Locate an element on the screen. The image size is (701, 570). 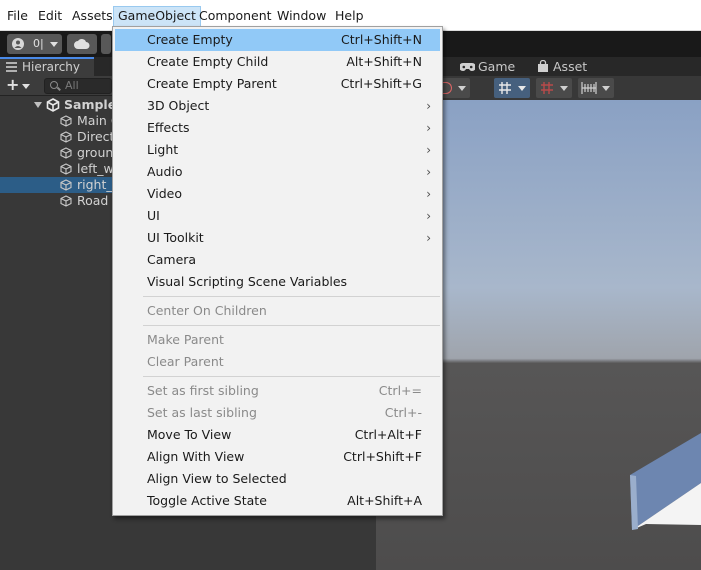
menu-item-label: Toggle Active State is located at coordinates (207, 500).